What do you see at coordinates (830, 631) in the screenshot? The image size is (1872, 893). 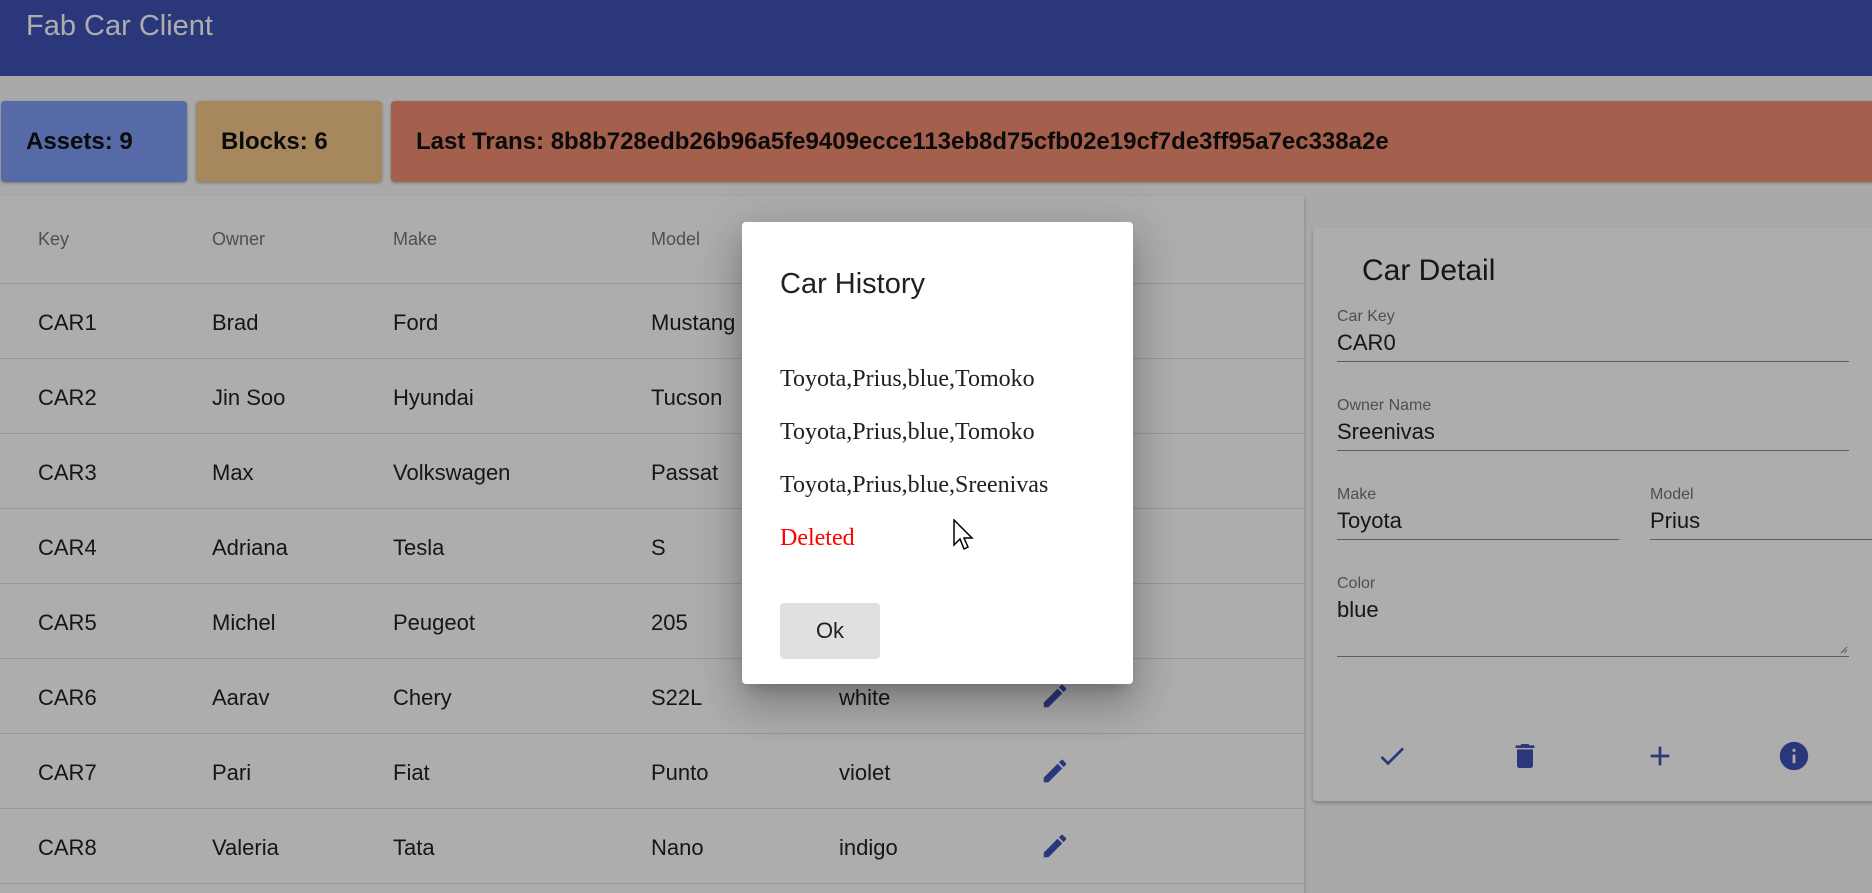 I see `ok-button: Ok` at bounding box center [830, 631].